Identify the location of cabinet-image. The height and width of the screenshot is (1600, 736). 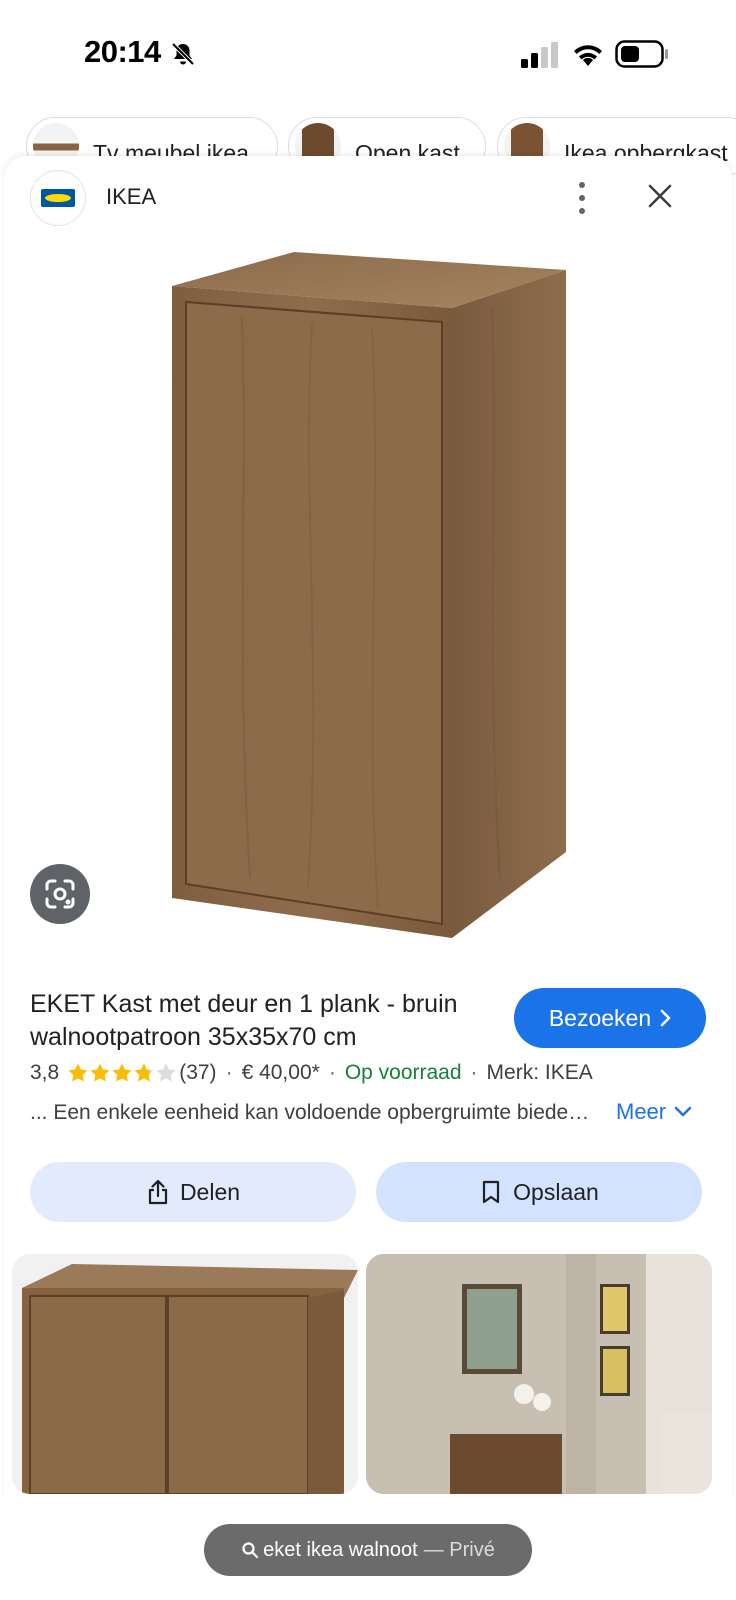
(190, 1379).